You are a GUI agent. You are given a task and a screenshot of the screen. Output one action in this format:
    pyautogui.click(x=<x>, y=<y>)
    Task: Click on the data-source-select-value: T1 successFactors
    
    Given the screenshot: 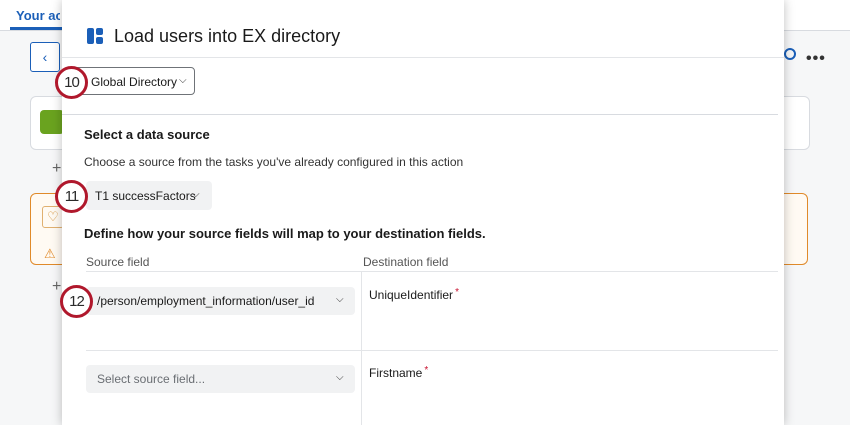 What is the action you would take?
    pyautogui.click(x=145, y=196)
    